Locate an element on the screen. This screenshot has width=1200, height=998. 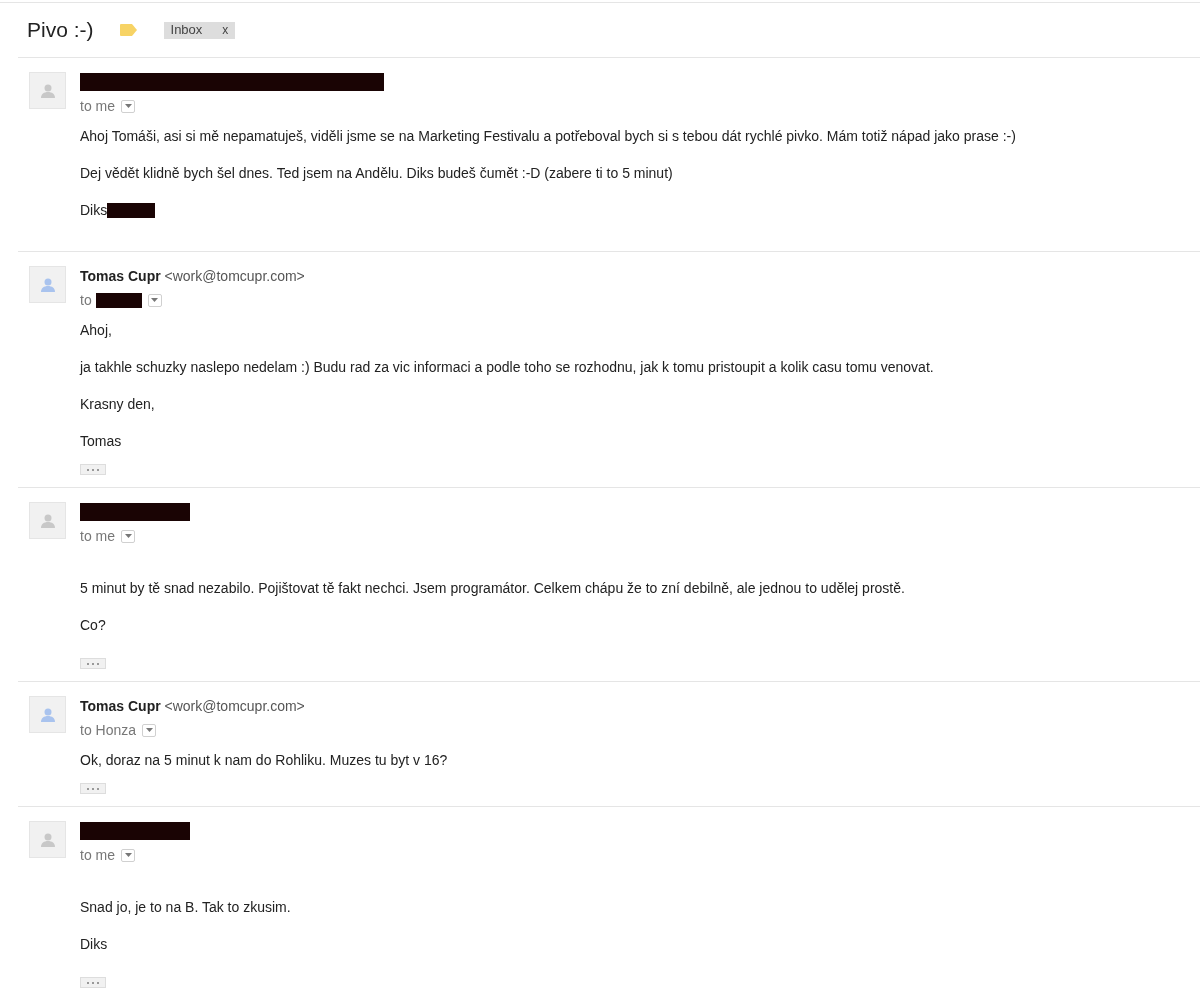
thread-subject: Pivo :-) is located at coordinates (60, 30).